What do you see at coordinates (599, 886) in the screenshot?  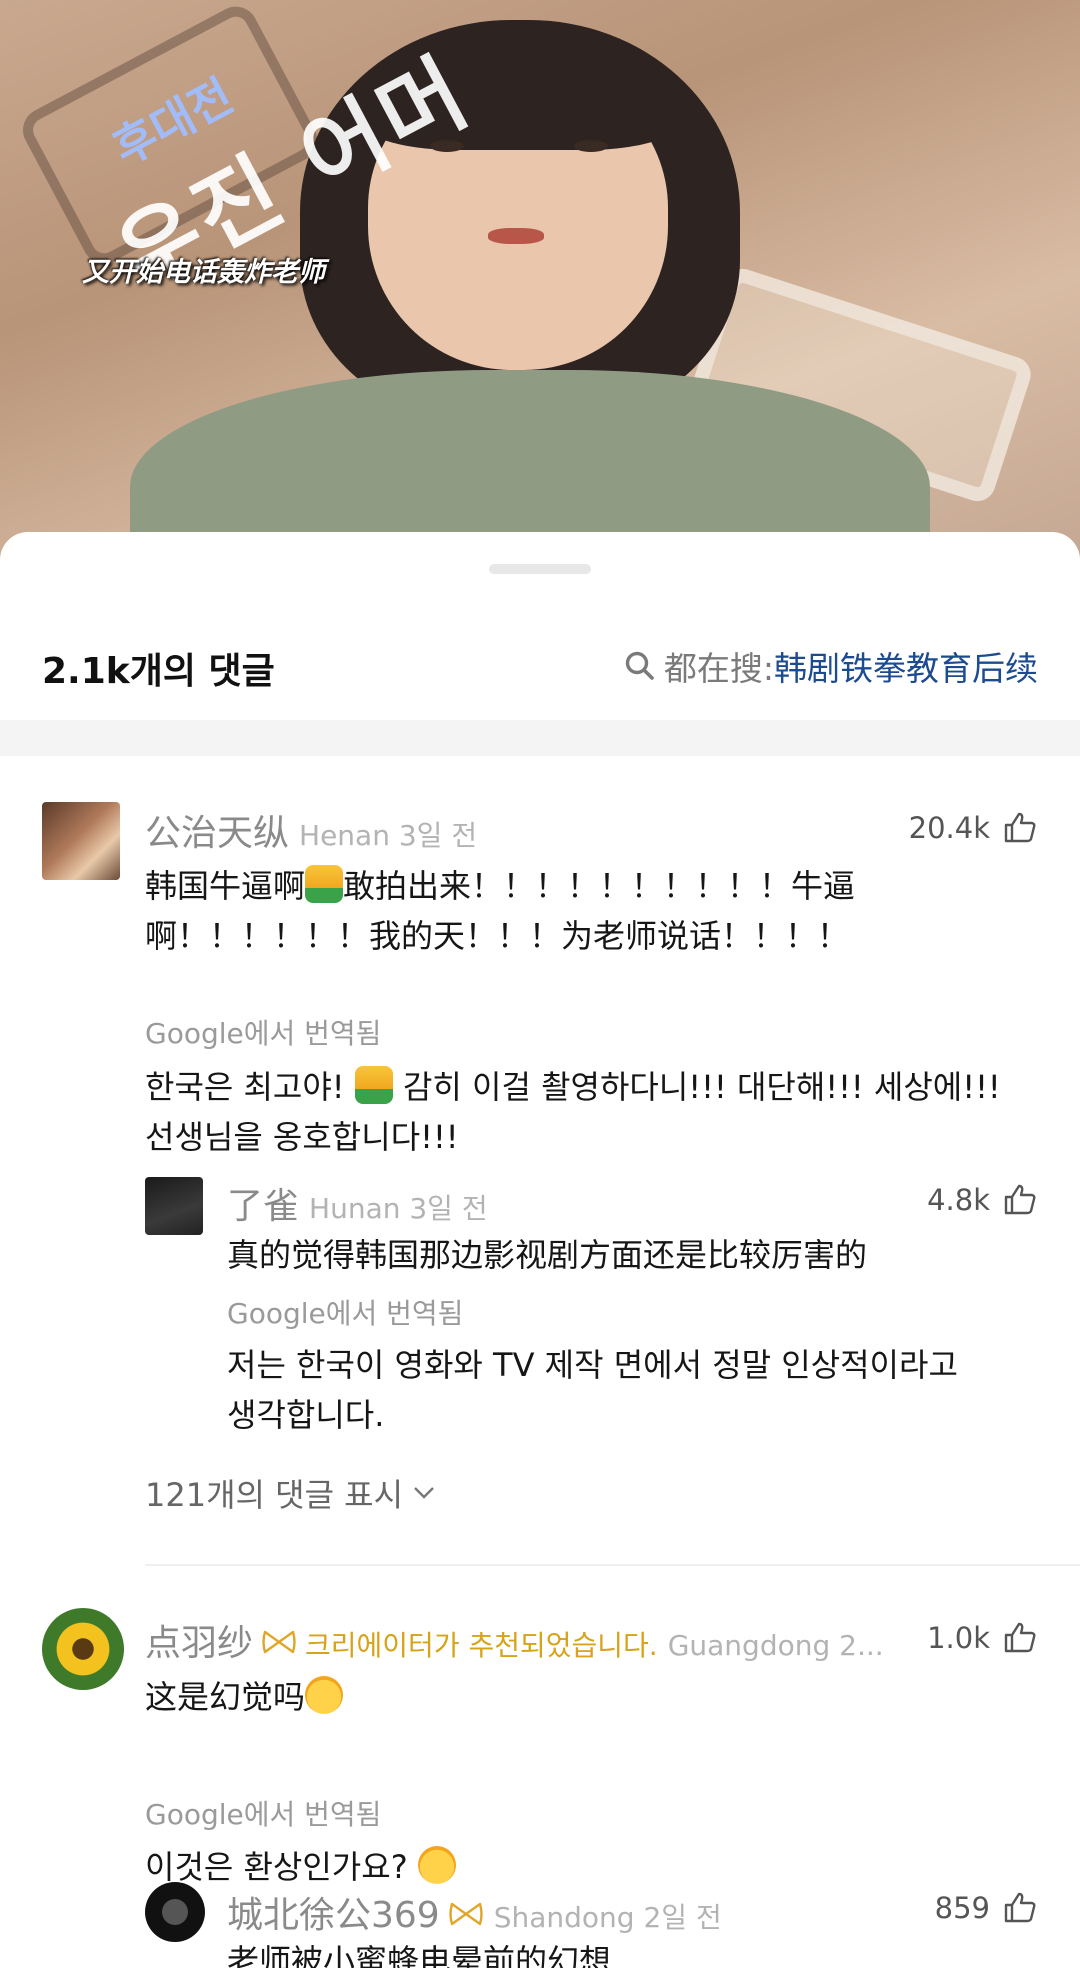 I see `comment-text-part2: 敢拍出来！！！！！！！！！！牛逼` at bounding box center [599, 886].